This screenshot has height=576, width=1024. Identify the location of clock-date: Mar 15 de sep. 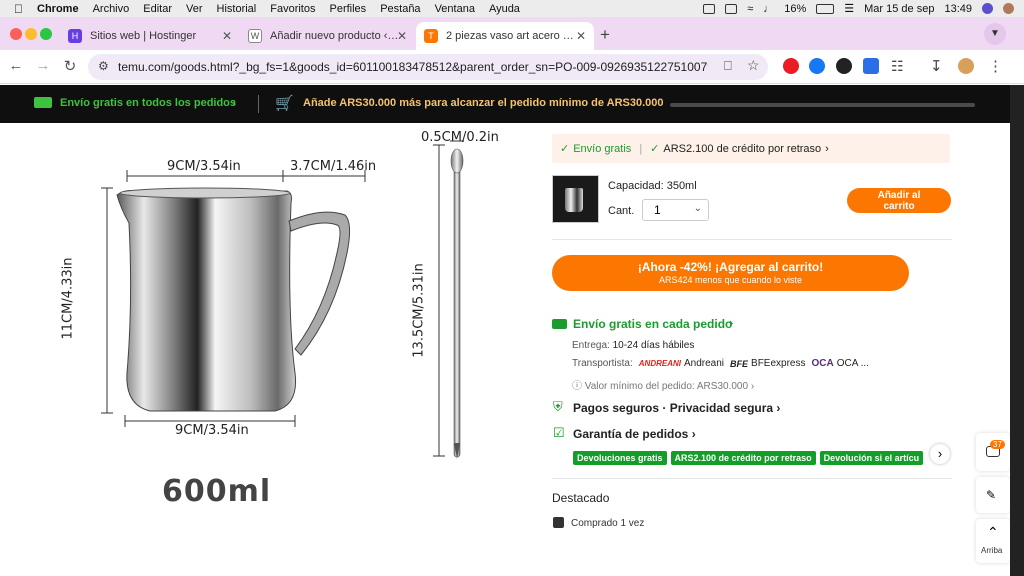
(899, 9).